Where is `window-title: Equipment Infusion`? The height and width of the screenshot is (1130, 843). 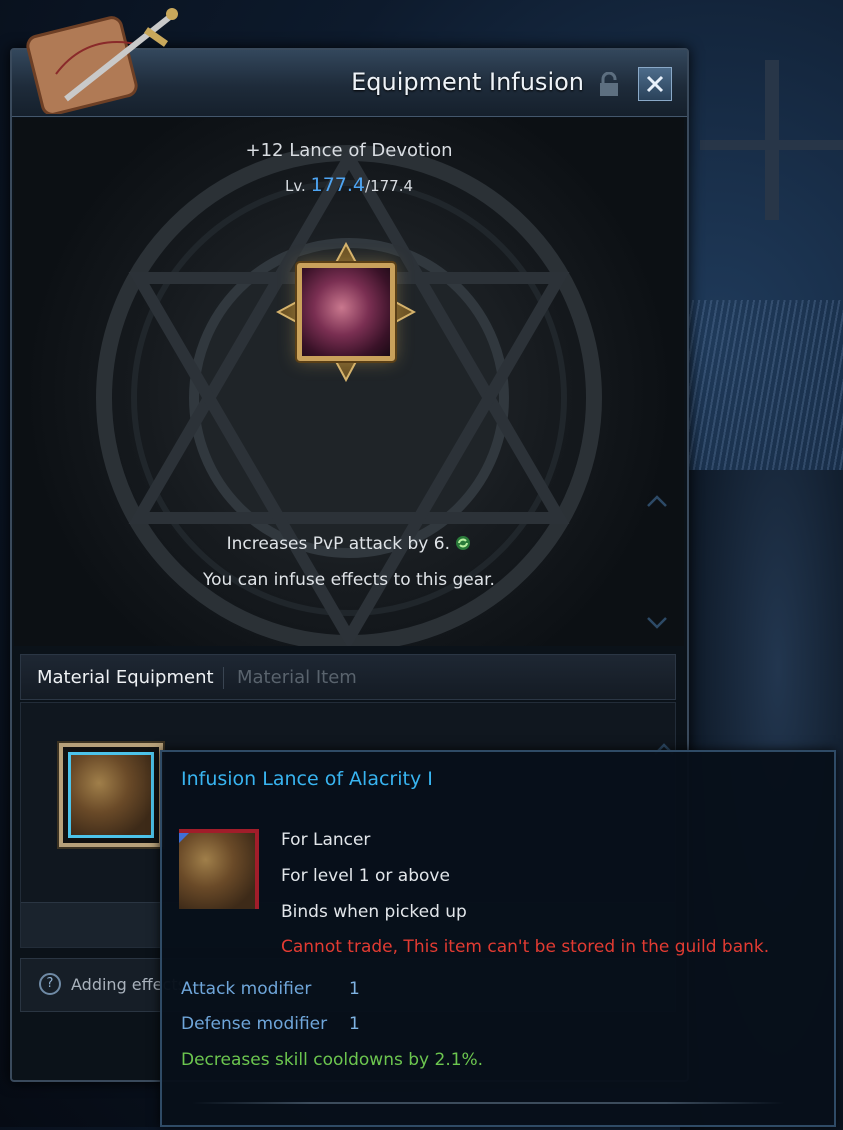 window-title: Equipment Infusion is located at coordinates (467, 82).